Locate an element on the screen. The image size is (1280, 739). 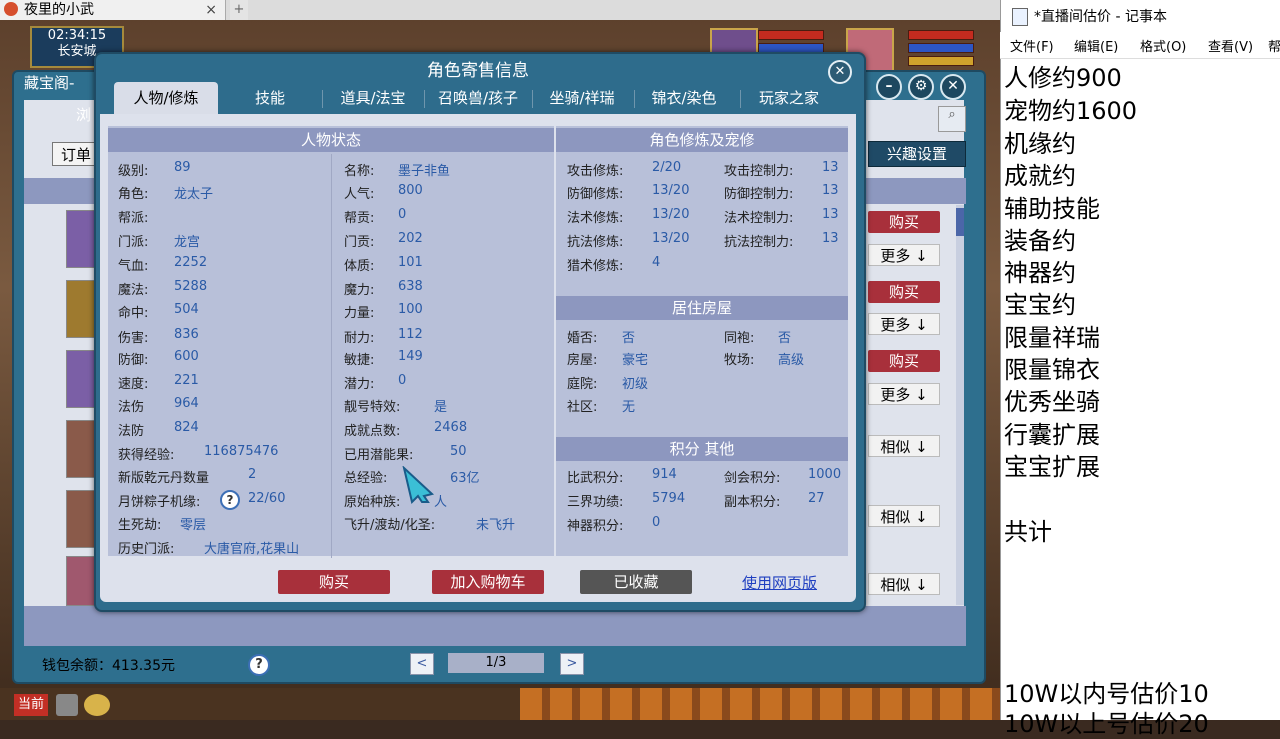
stat-value: 13 is located at coordinates (830, 214).